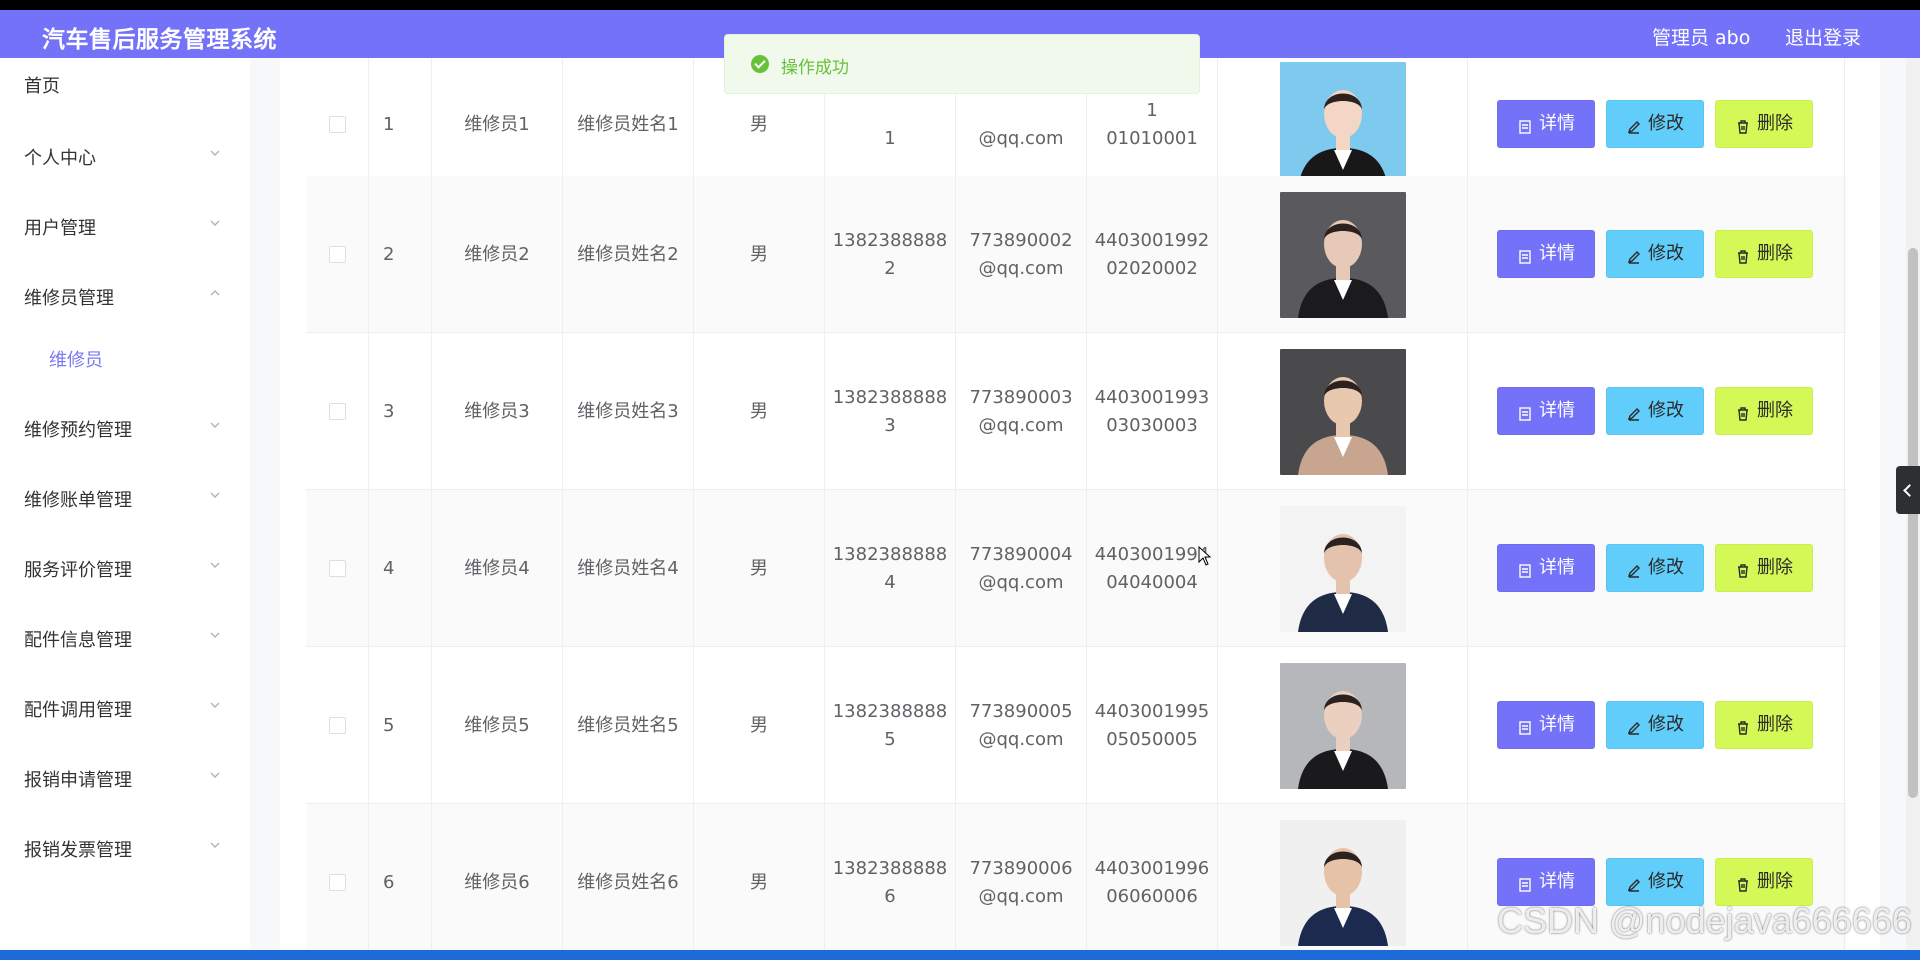  Describe the element at coordinates (1152, 110) in the screenshot. I see `idno-line-1: 1` at that location.